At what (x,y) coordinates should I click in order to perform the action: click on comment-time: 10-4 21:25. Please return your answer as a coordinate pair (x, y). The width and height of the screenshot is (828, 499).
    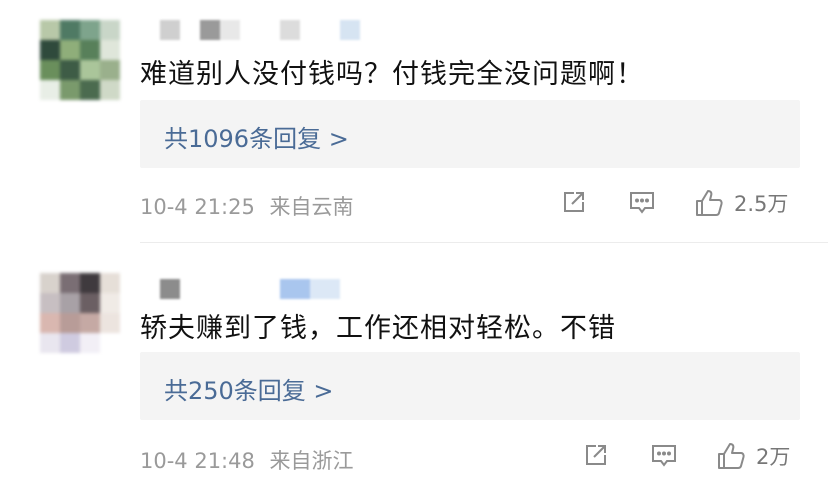
    Looking at the image, I should click on (197, 207).